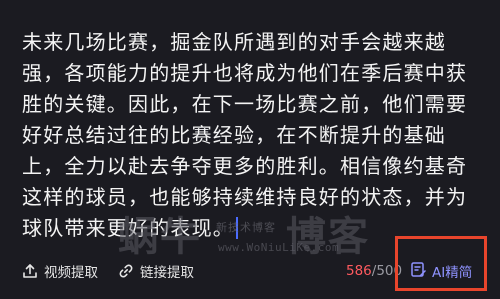 Image resolution: width=500 pixels, height=299 pixels. I want to click on link-extract-label: 链接提取, so click(167, 273).